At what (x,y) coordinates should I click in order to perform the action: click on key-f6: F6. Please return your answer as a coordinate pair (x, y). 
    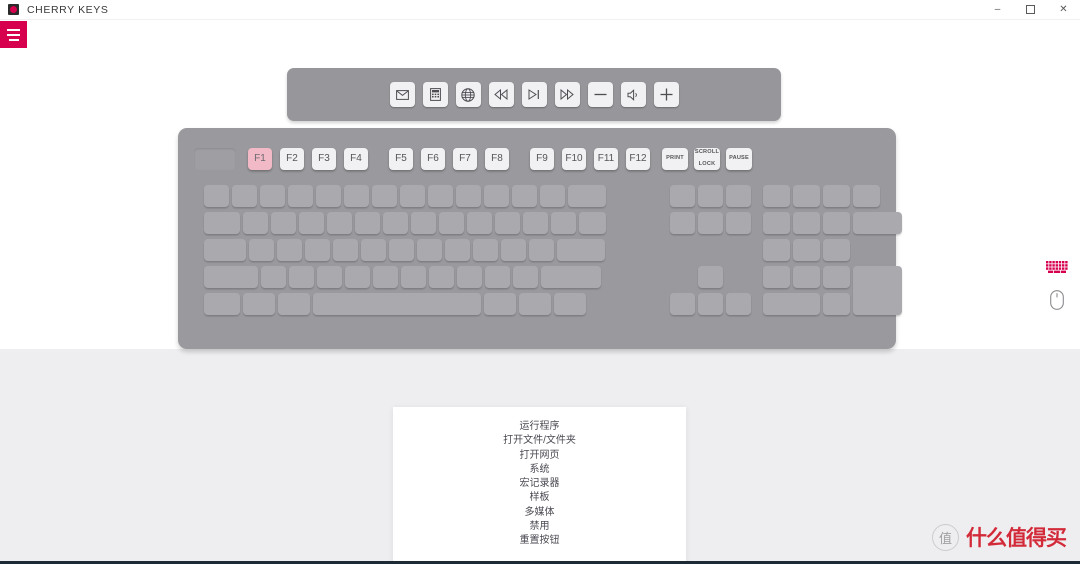
    Looking at the image, I should click on (433, 159).